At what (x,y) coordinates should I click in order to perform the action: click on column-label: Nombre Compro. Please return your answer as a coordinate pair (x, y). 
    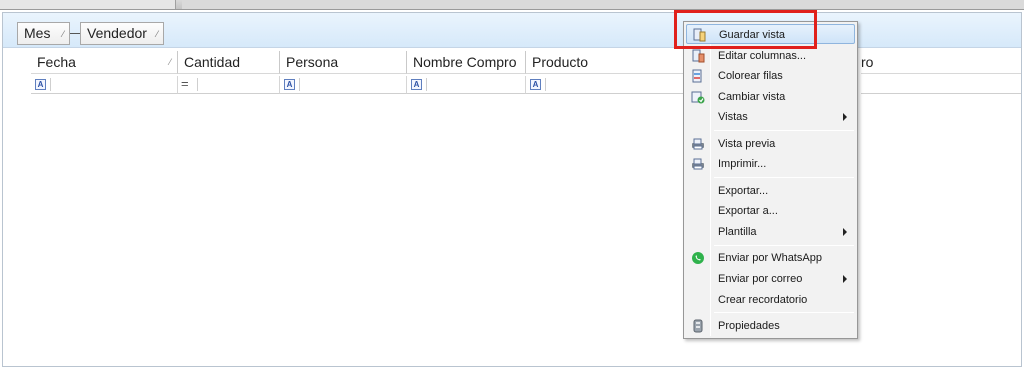
    Looking at the image, I should click on (465, 62).